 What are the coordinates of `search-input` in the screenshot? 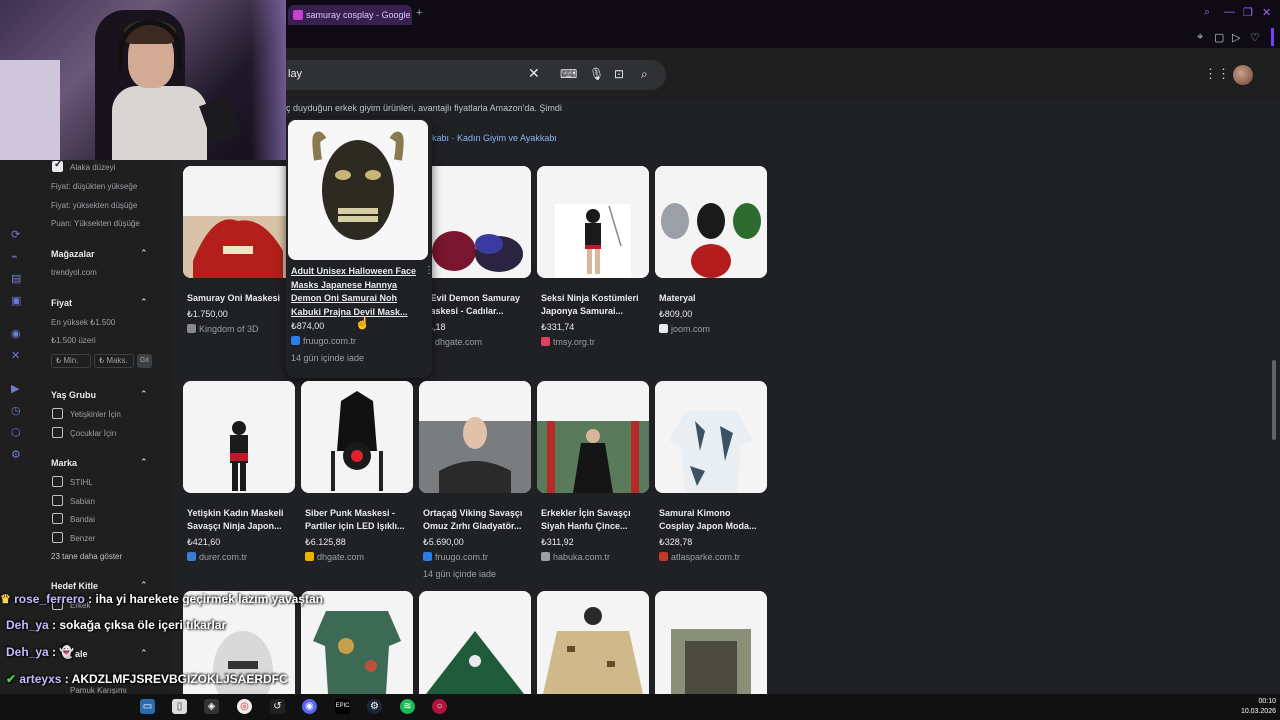 It's located at (476, 75).